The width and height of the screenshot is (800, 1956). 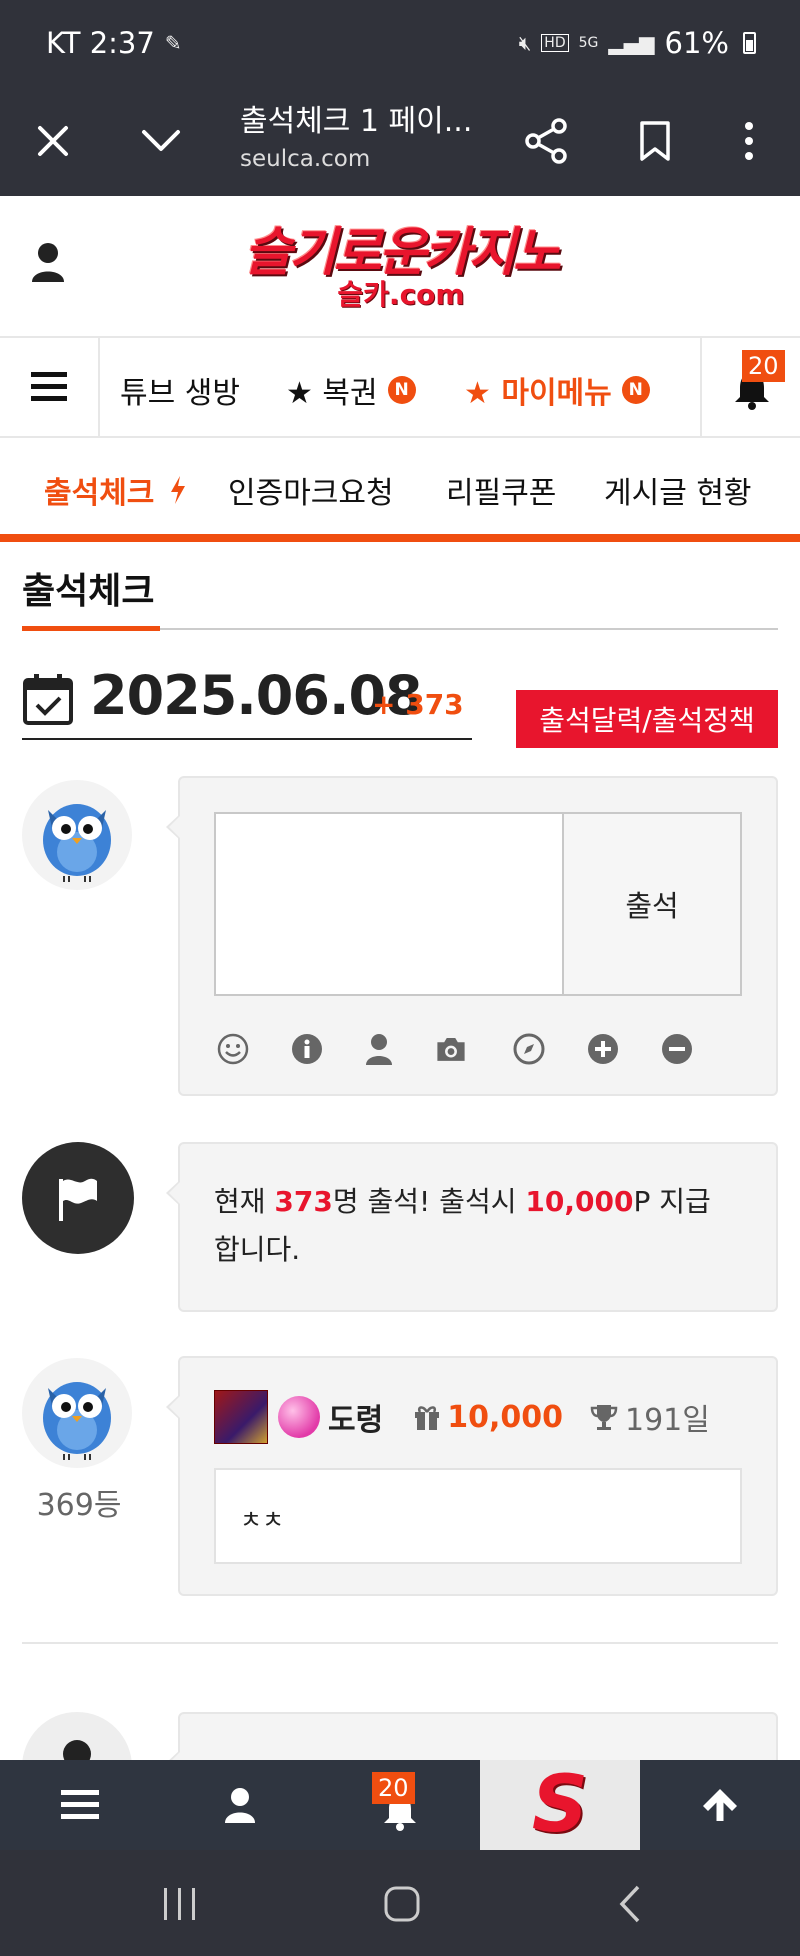 I want to click on battery-icon, so click(x=749, y=43).